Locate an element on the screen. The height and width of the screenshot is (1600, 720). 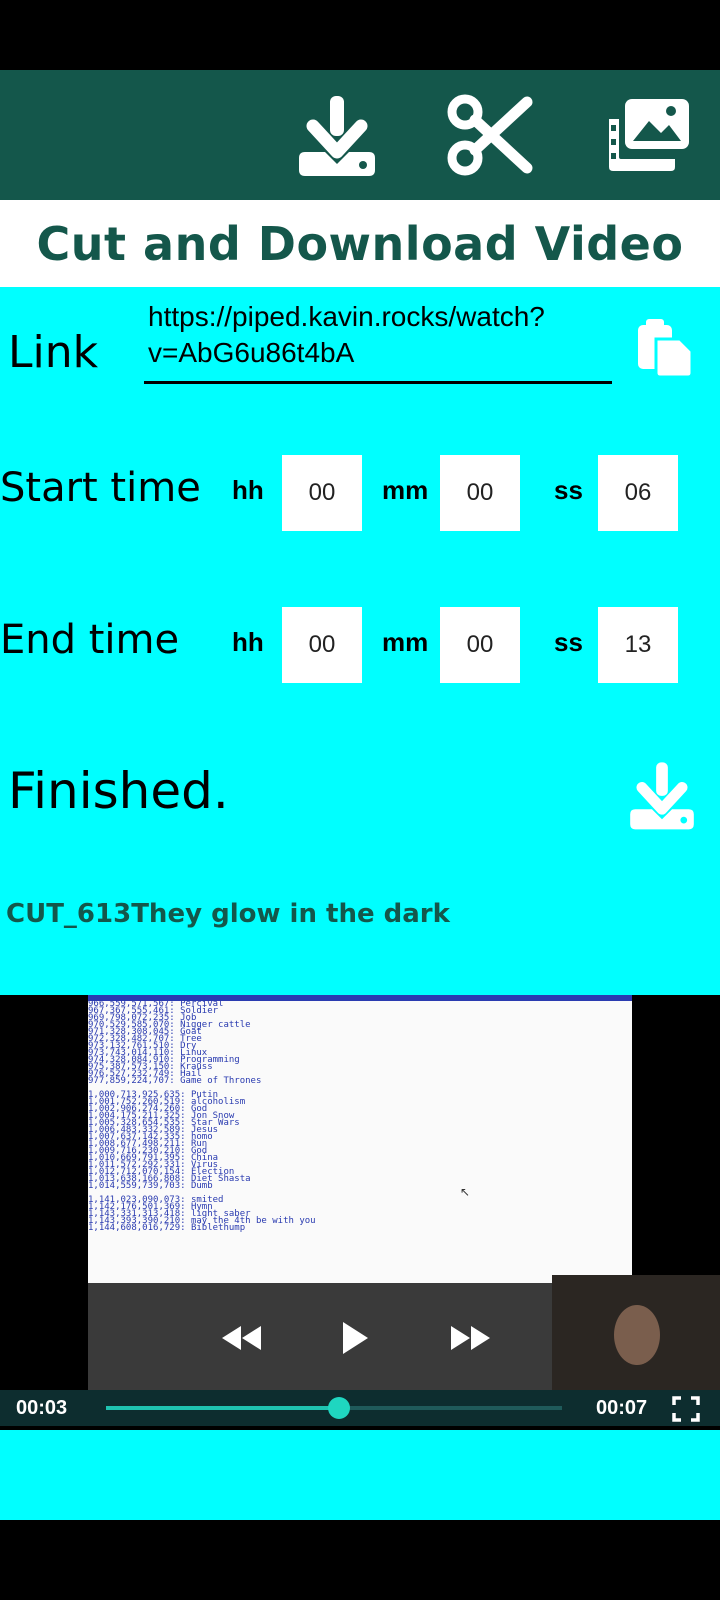
fullscreen-icon is located at coordinates (686, 1409).